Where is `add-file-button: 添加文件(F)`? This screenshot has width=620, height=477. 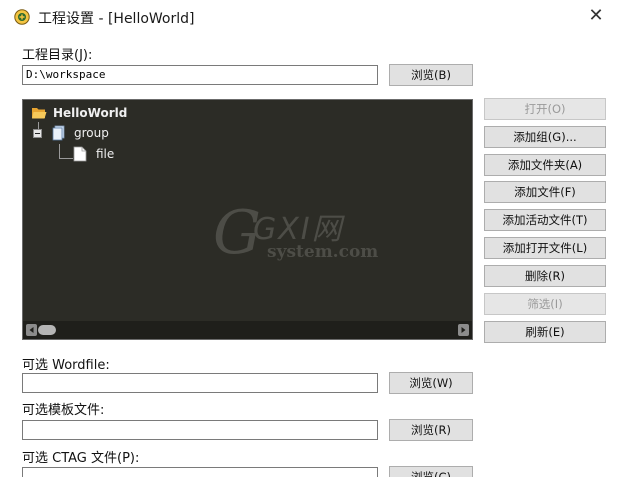 add-file-button: 添加文件(F) is located at coordinates (545, 192).